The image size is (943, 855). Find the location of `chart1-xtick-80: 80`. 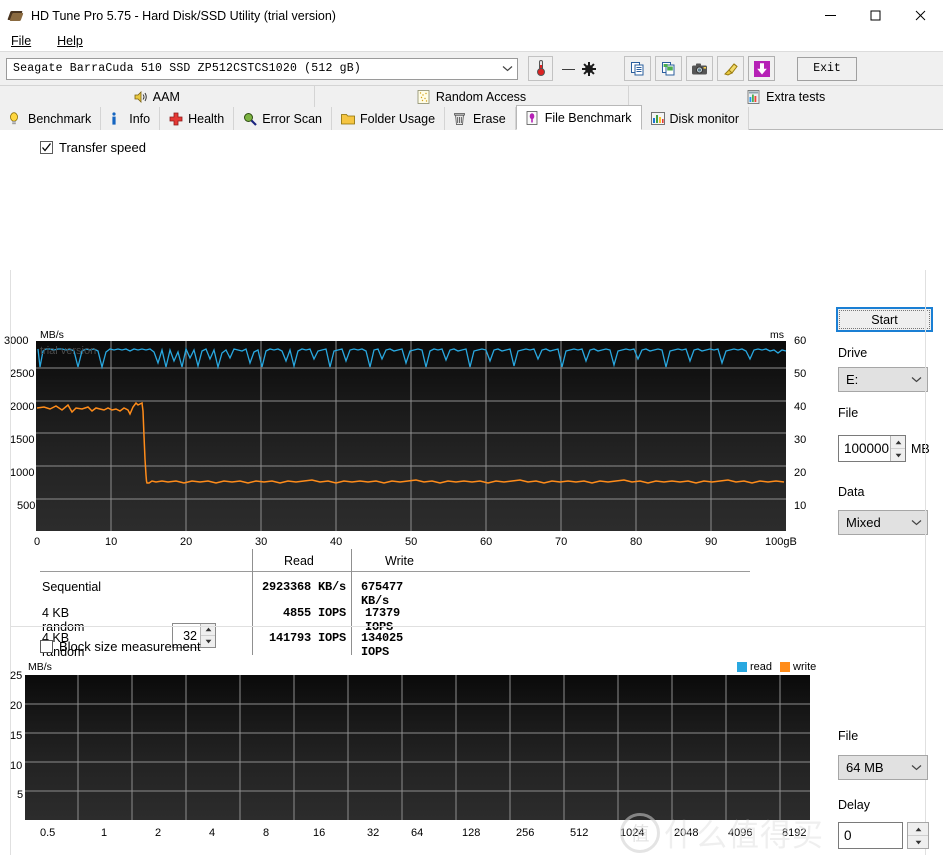

chart1-xtick-80: 80 is located at coordinates (636, 542).